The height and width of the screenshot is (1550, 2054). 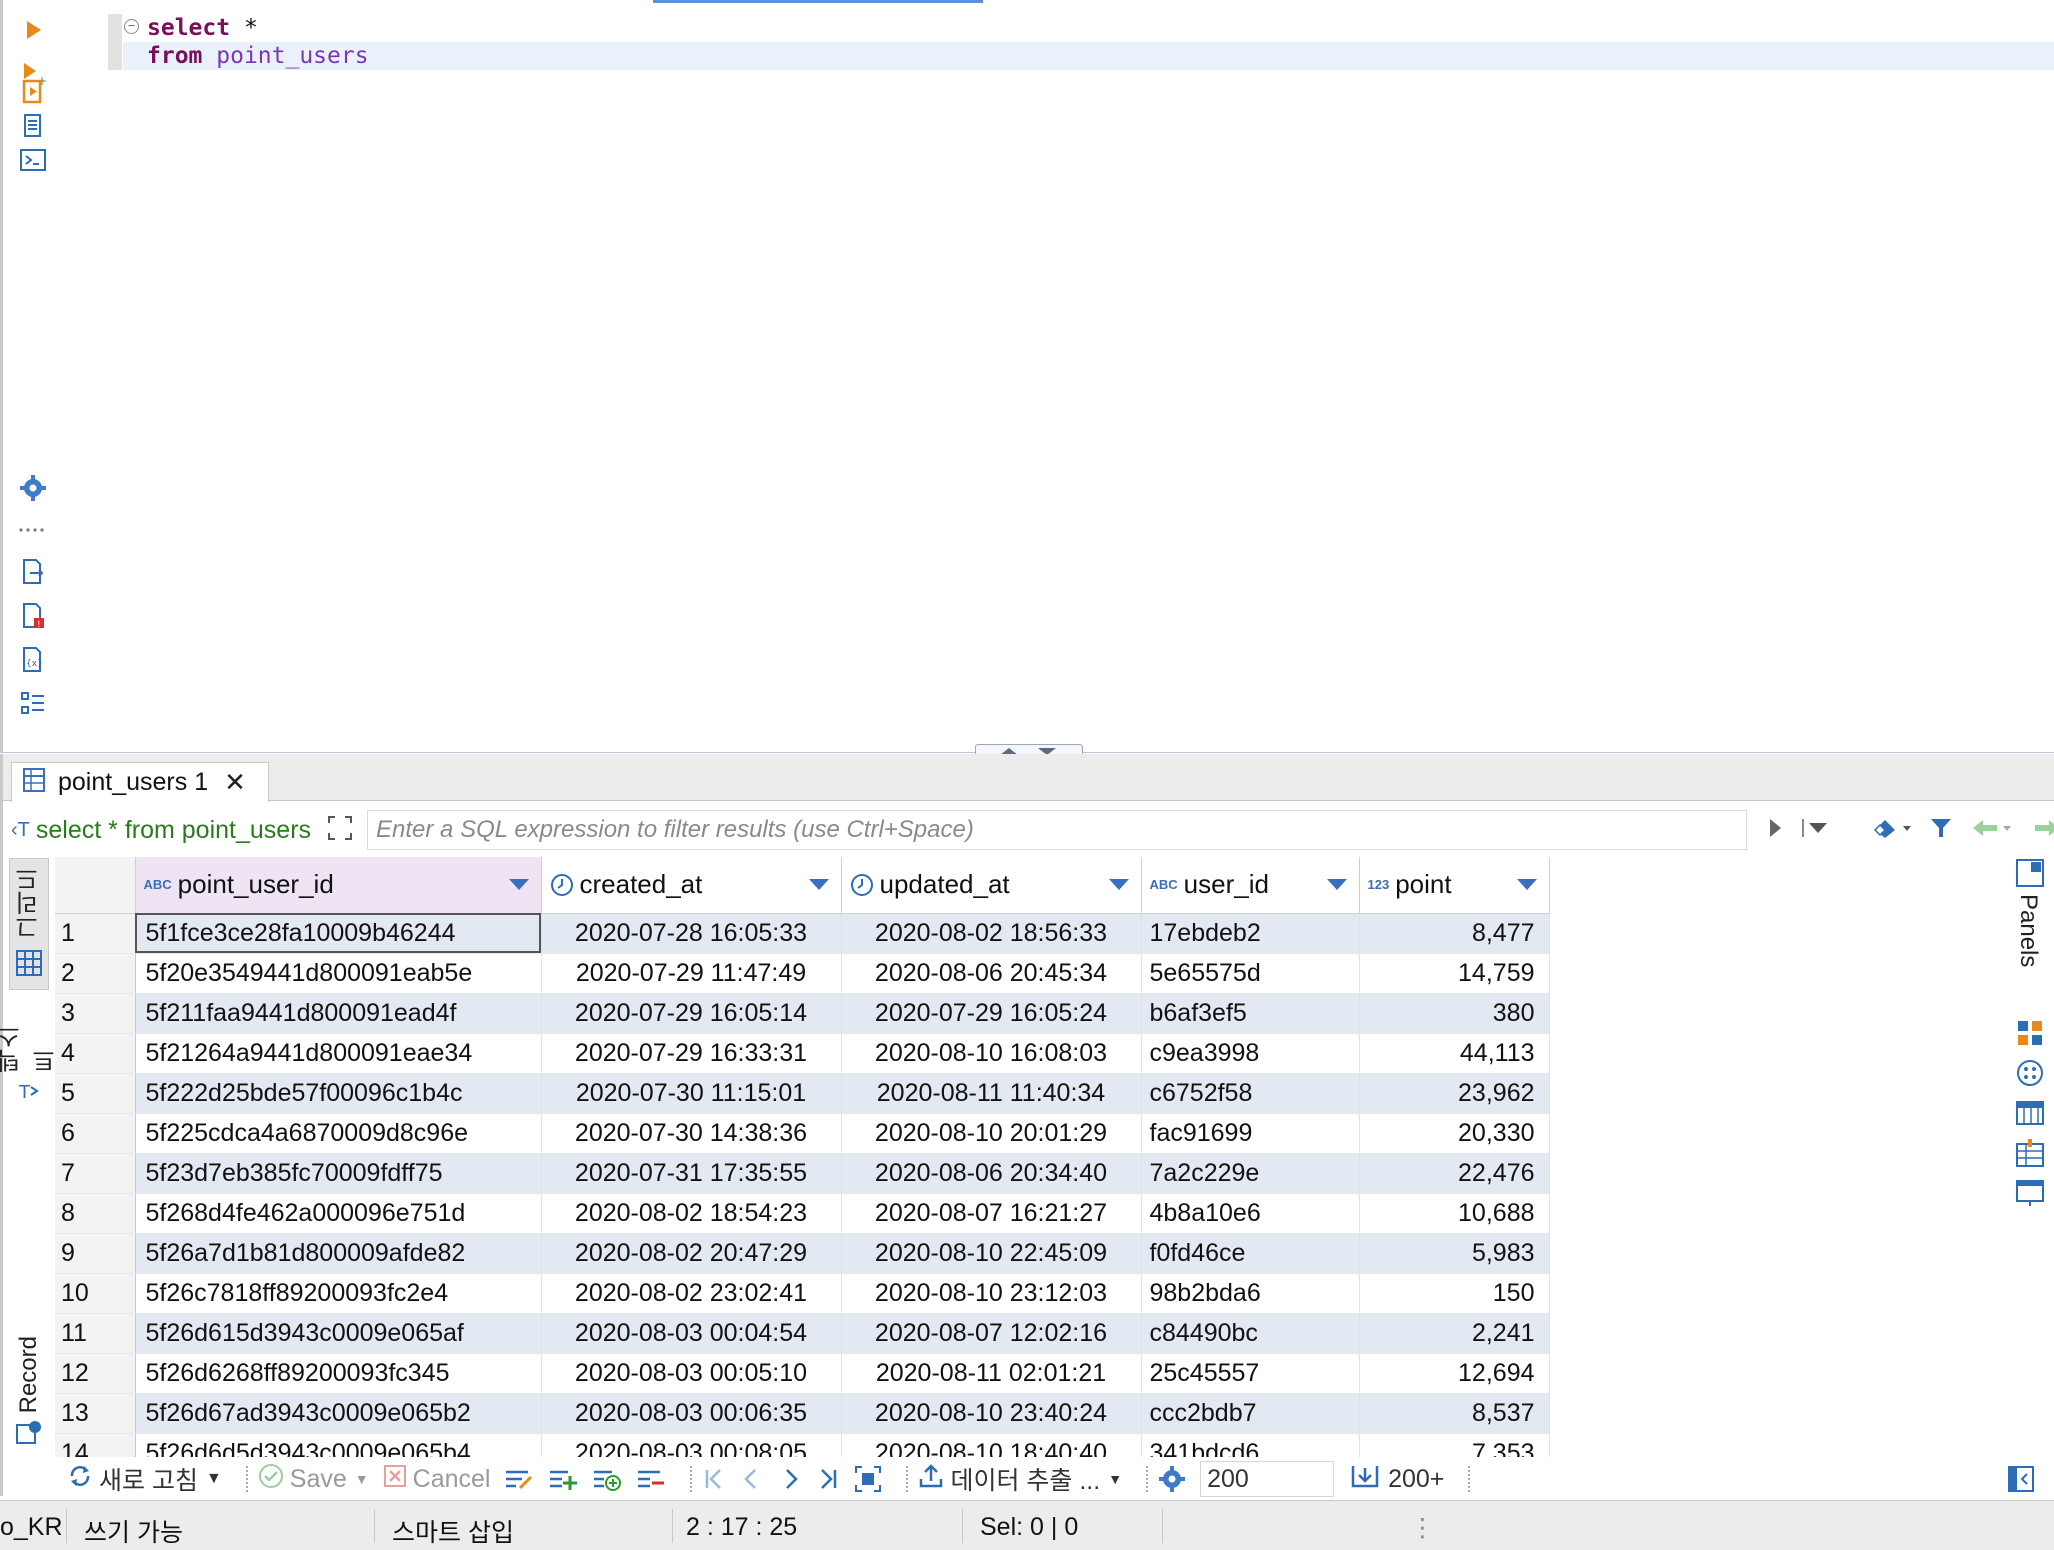 What do you see at coordinates (1250, 1133) in the screenshot?
I see `table-cell: fac91699` at bounding box center [1250, 1133].